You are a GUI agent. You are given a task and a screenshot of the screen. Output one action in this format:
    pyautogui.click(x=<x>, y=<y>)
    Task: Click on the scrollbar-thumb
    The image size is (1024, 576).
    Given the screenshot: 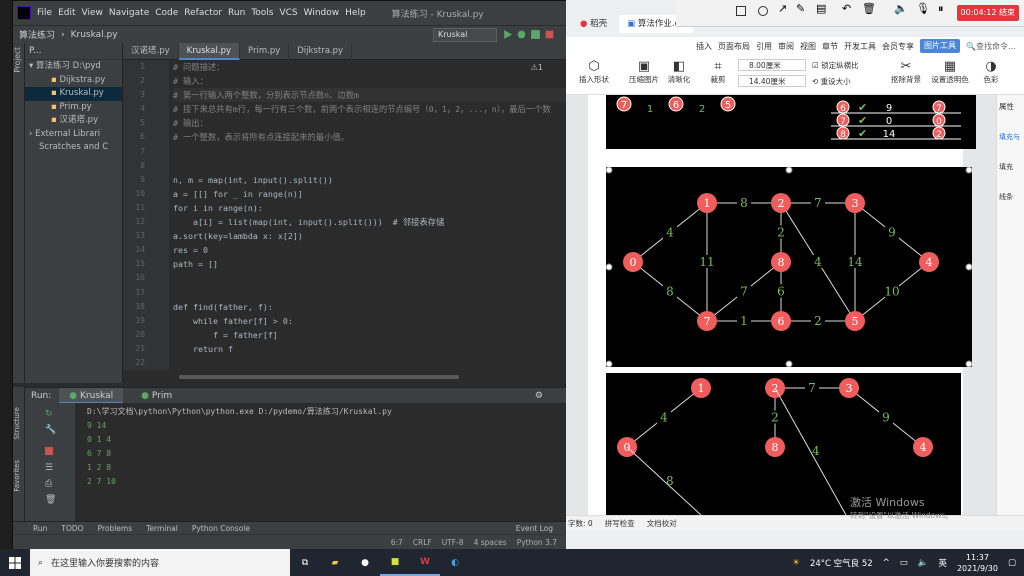 What is the action you would take?
    pyautogui.click(x=319, y=377)
    